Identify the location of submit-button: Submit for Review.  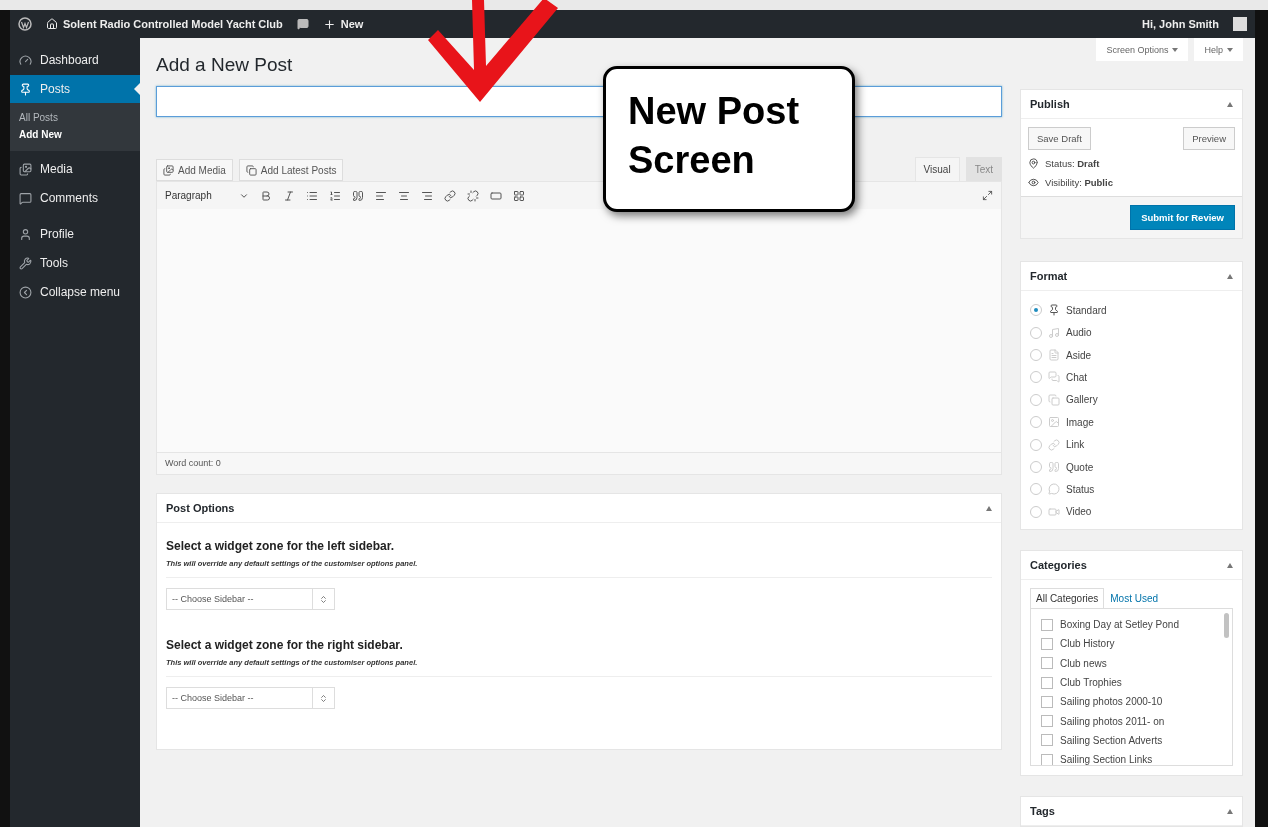
(1182, 218).